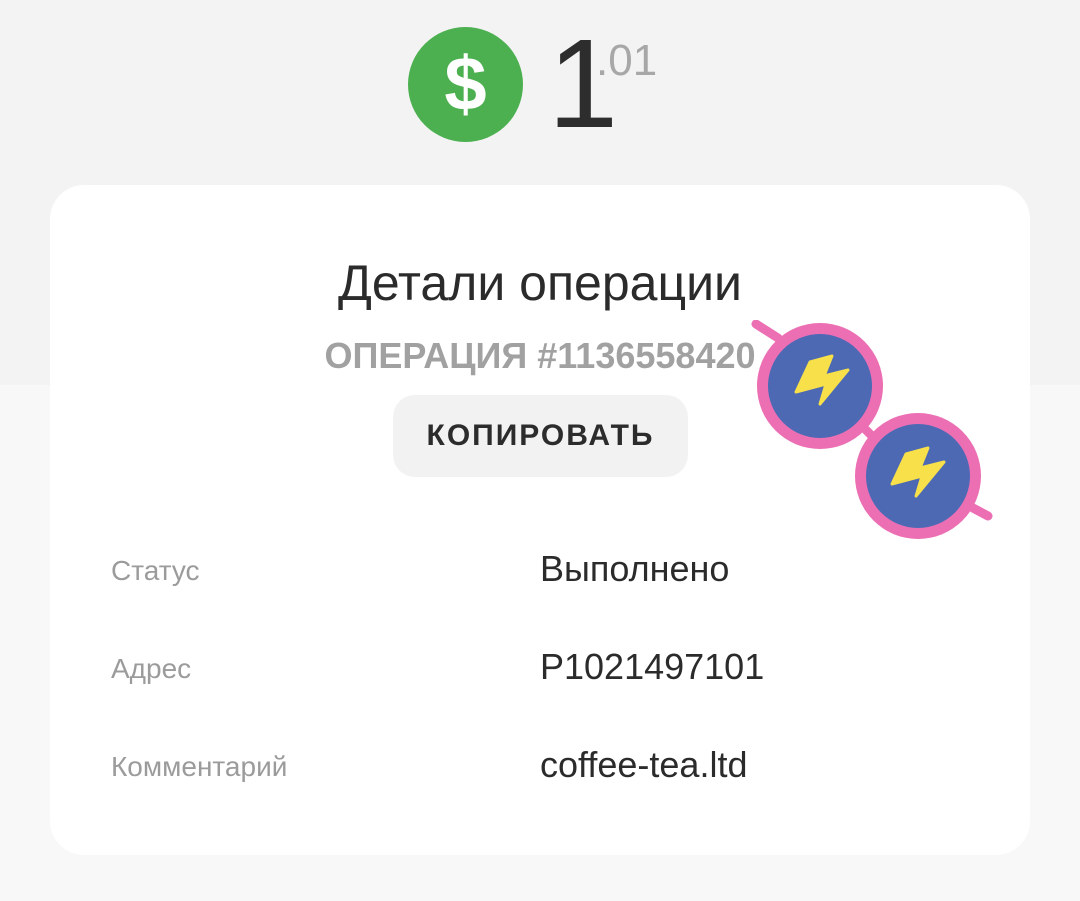 The height and width of the screenshot is (901, 1080). Describe the element at coordinates (540, 283) in the screenshot. I see `page-title: Детали операции` at that location.